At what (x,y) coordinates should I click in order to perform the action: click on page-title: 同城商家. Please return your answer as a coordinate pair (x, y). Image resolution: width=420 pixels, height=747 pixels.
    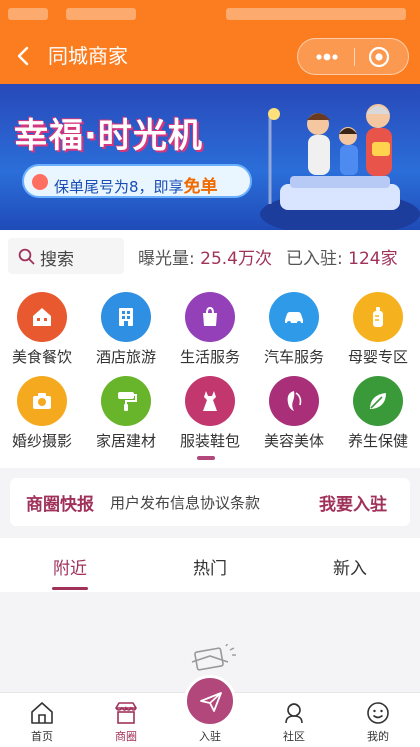
    Looking at the image, I should click on (88, 56).